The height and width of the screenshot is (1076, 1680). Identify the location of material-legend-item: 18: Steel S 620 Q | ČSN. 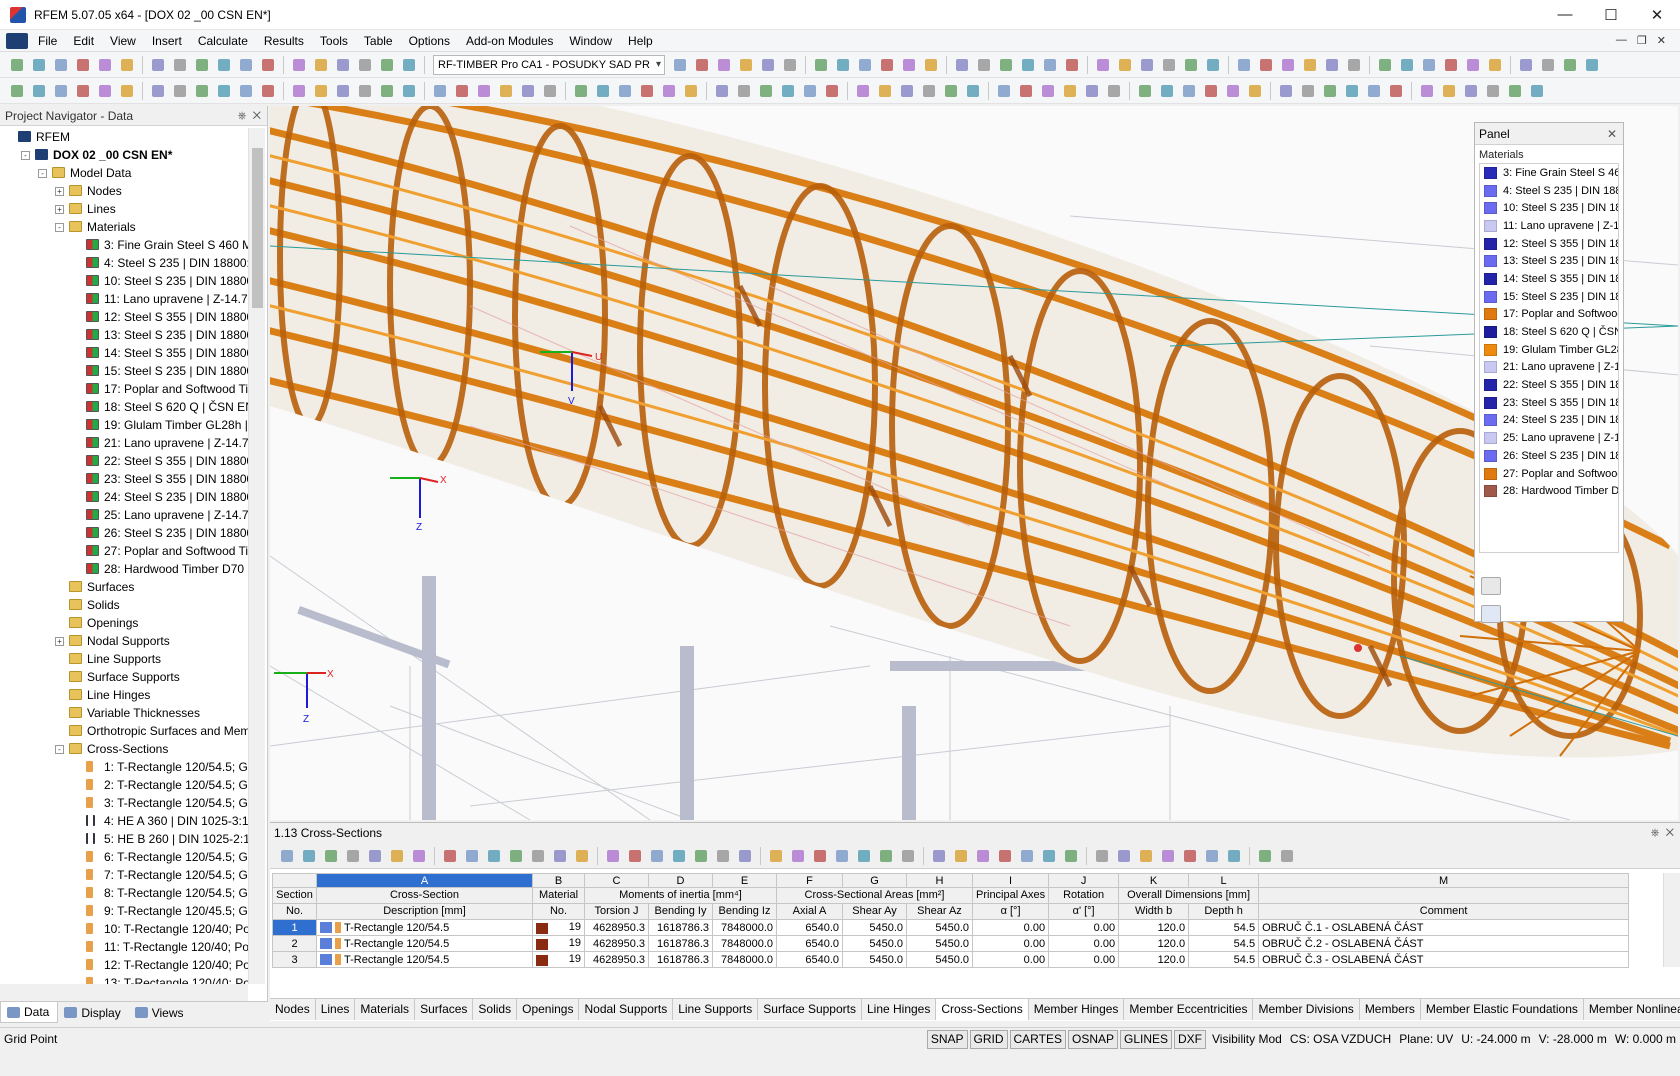
(1549, 332).